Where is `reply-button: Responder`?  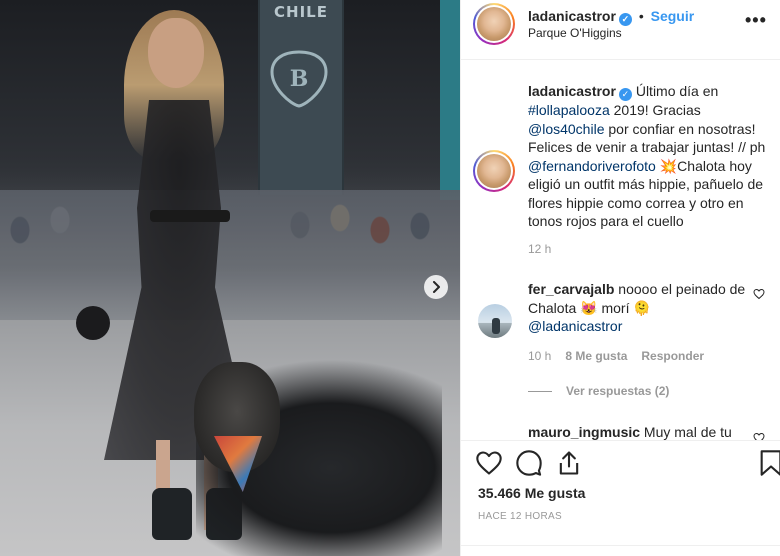
reply-button: Responder is located at coordinates (672, 356).